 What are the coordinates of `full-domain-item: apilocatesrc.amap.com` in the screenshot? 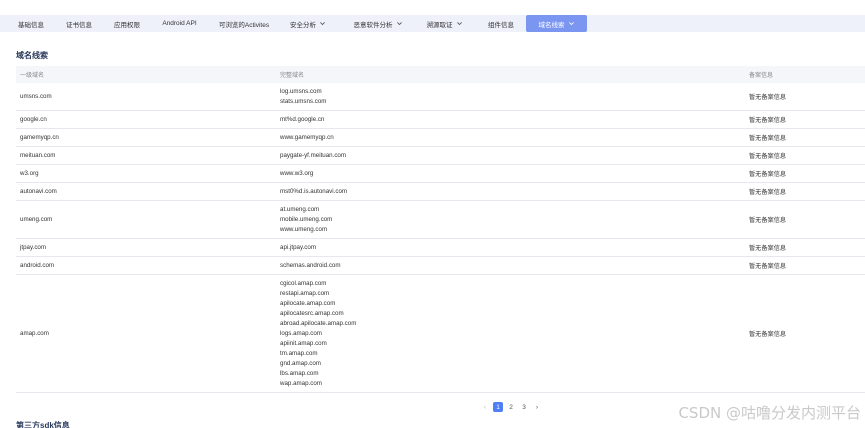 It's located at (312, 313).